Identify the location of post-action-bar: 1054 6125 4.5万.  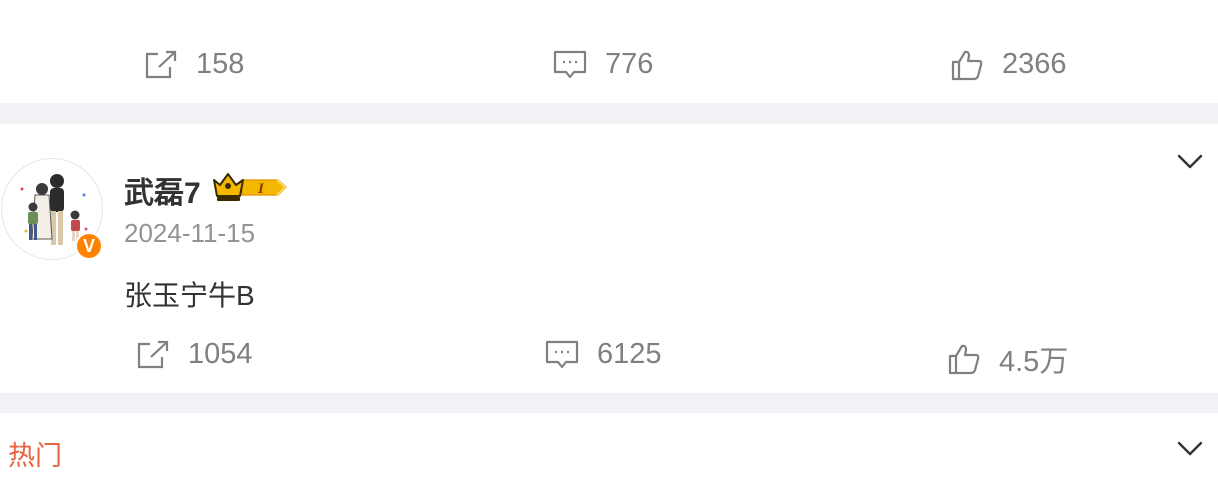
(609, 354).